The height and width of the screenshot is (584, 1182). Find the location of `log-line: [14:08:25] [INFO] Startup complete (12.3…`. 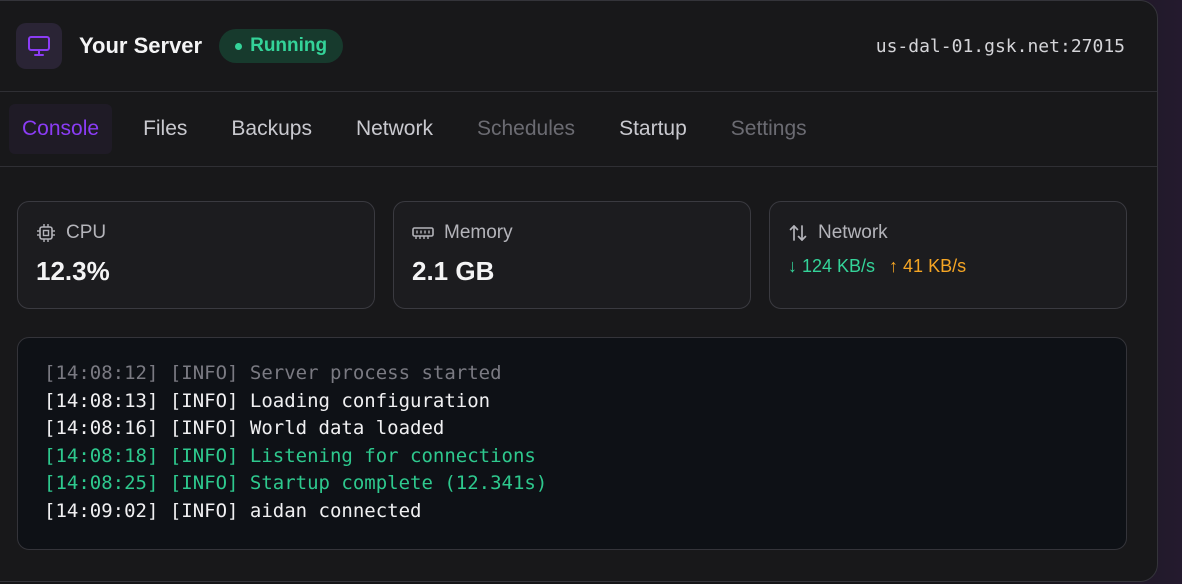

log-line: [14:08:25] [INFO] Startup complete (12.3… is located at coordinates (296, 483).